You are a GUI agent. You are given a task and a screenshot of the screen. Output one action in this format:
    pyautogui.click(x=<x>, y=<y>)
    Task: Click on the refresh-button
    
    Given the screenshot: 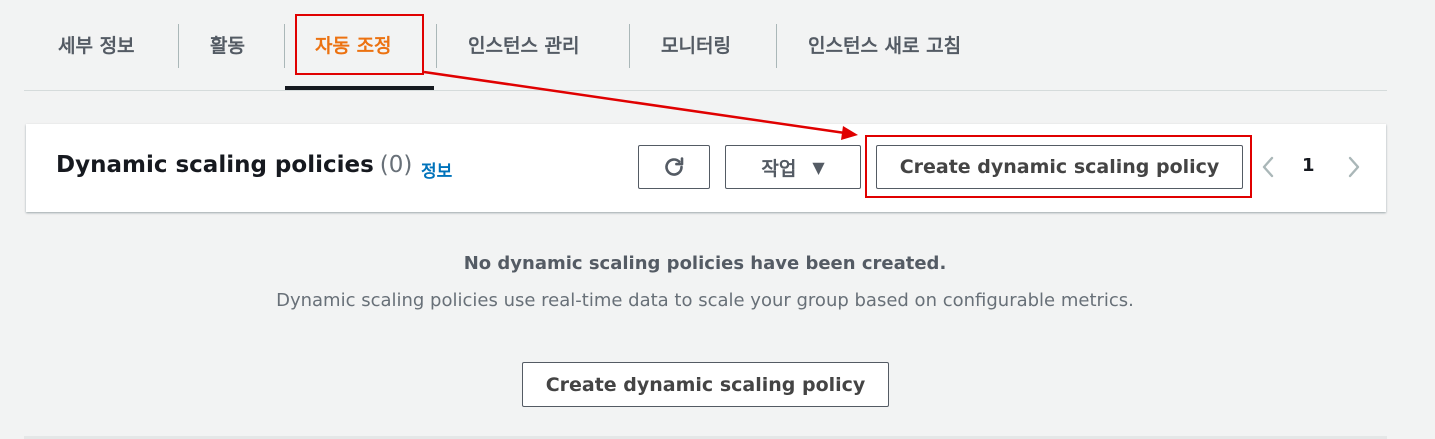 What is the action you would take?
    pyautogui.click(x=674, y=167)
    